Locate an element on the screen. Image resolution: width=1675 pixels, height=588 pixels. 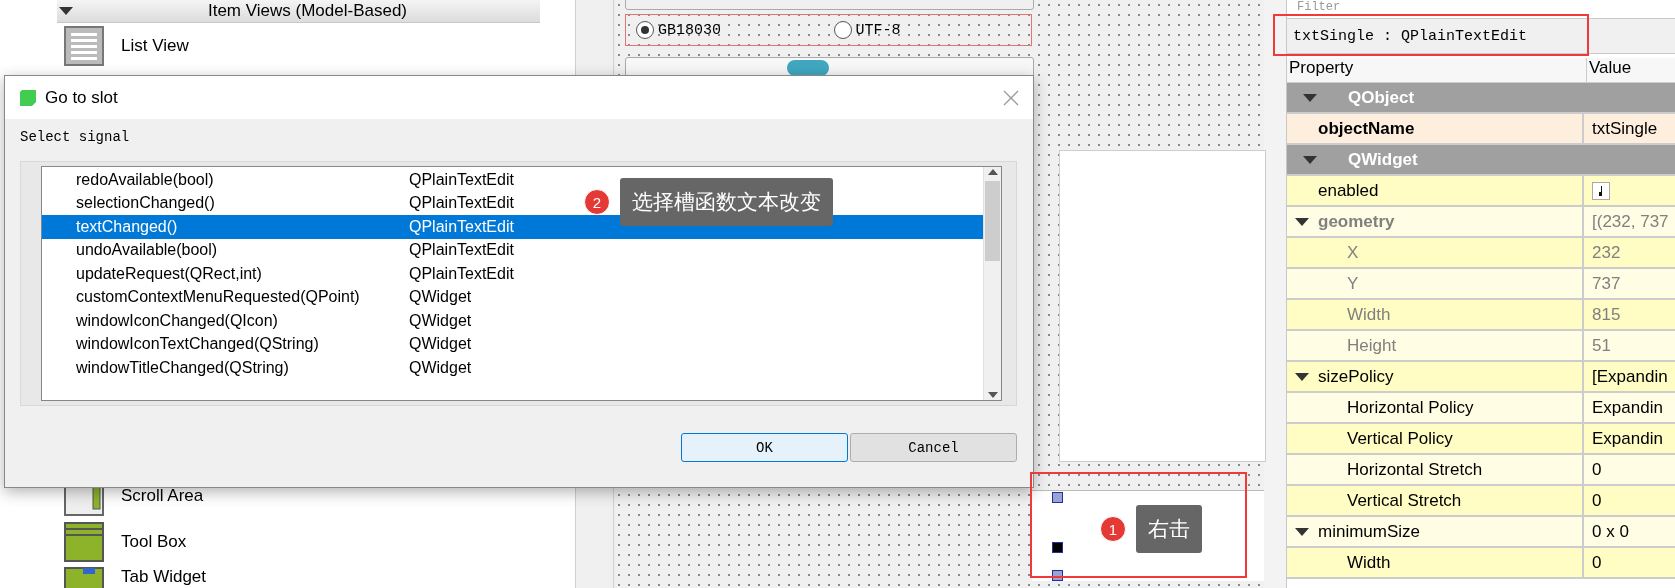
widget-box-item: Tab Widget is located at coordinates (316, 576).